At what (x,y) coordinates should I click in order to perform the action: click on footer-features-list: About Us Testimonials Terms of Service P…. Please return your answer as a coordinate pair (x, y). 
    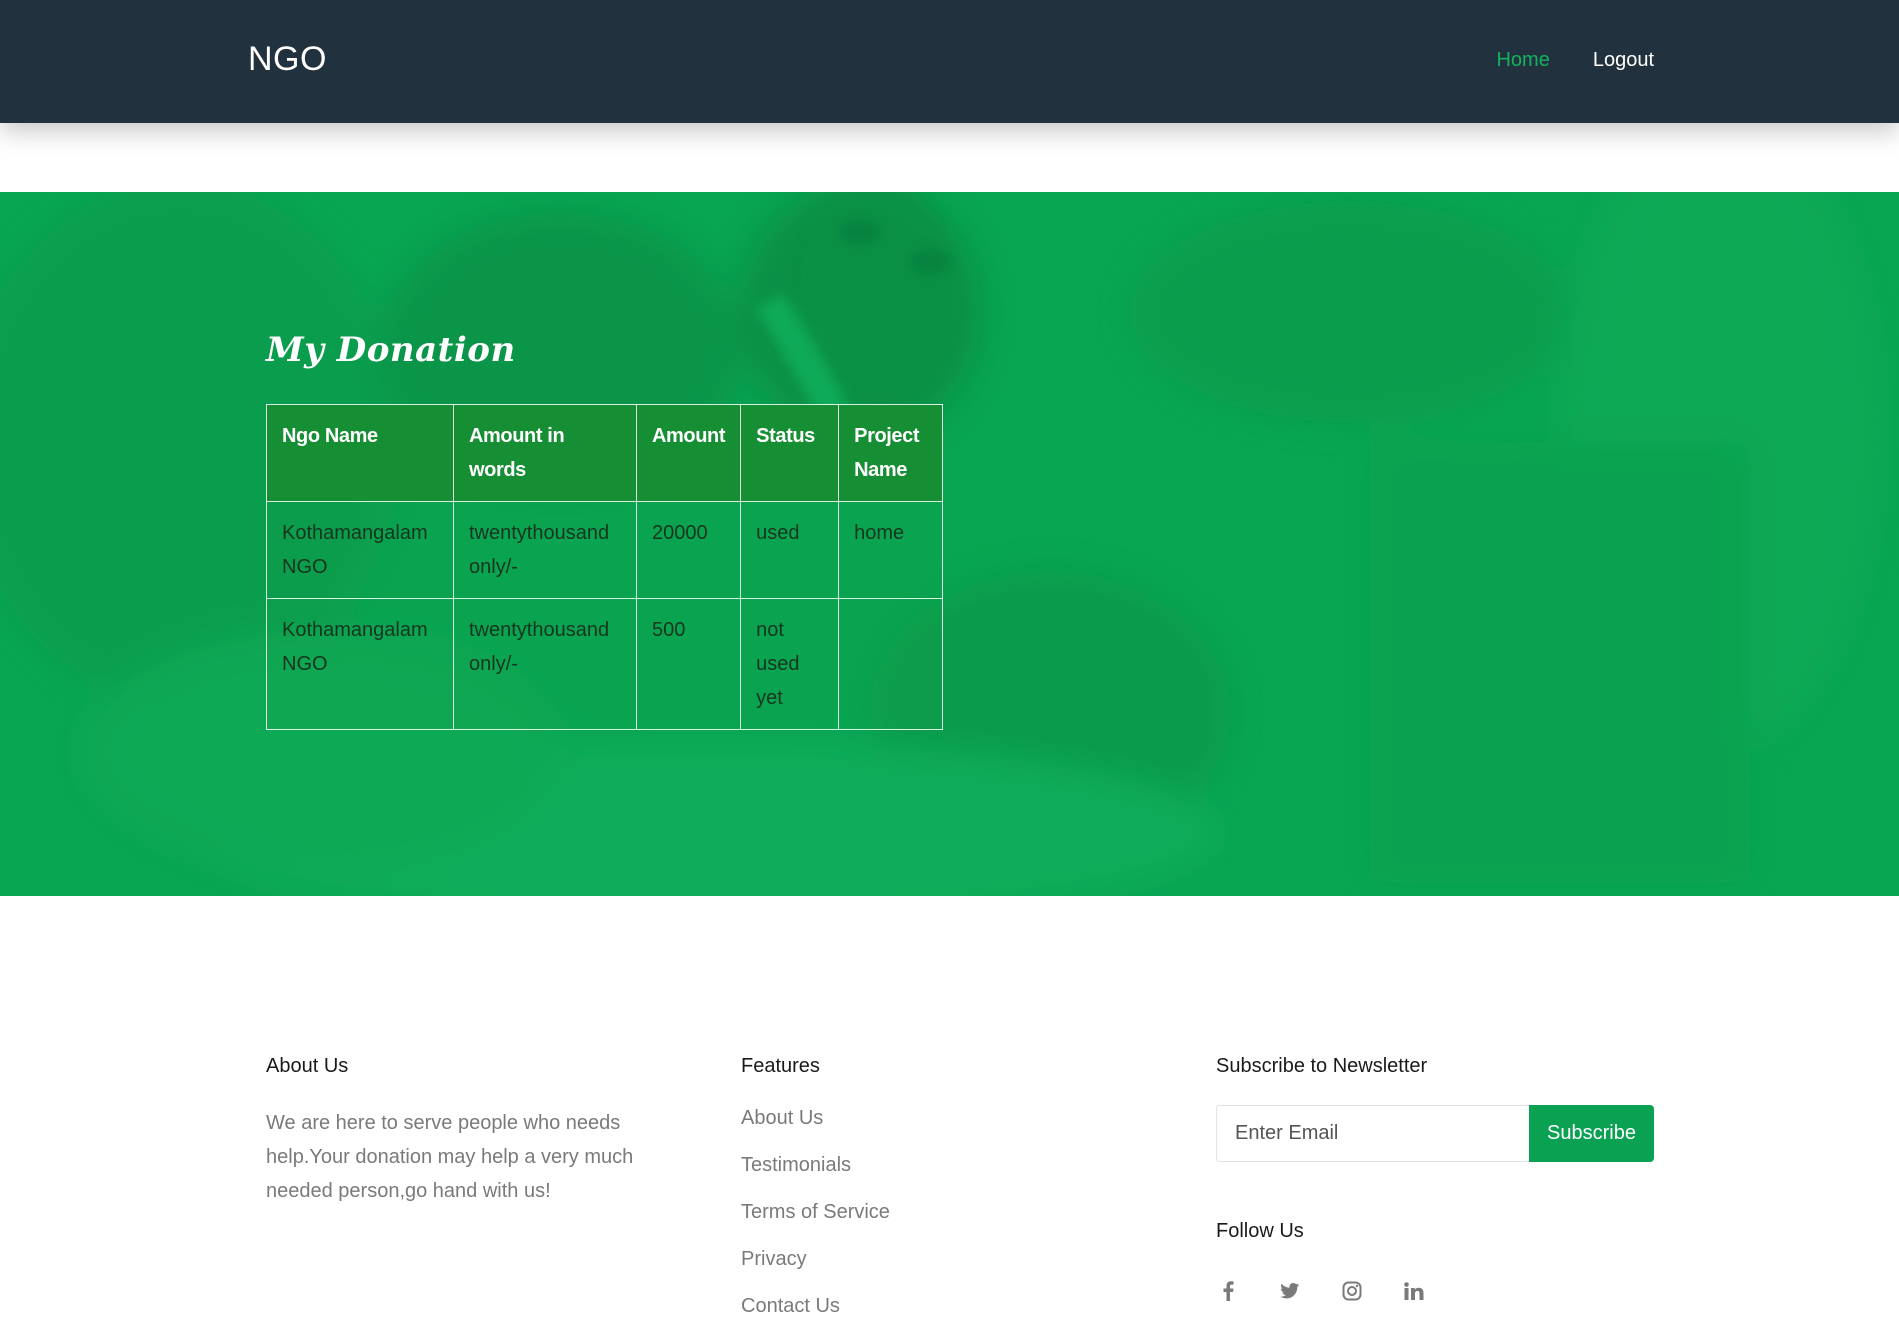
    Looking at the image, I should click on (891, 1222).